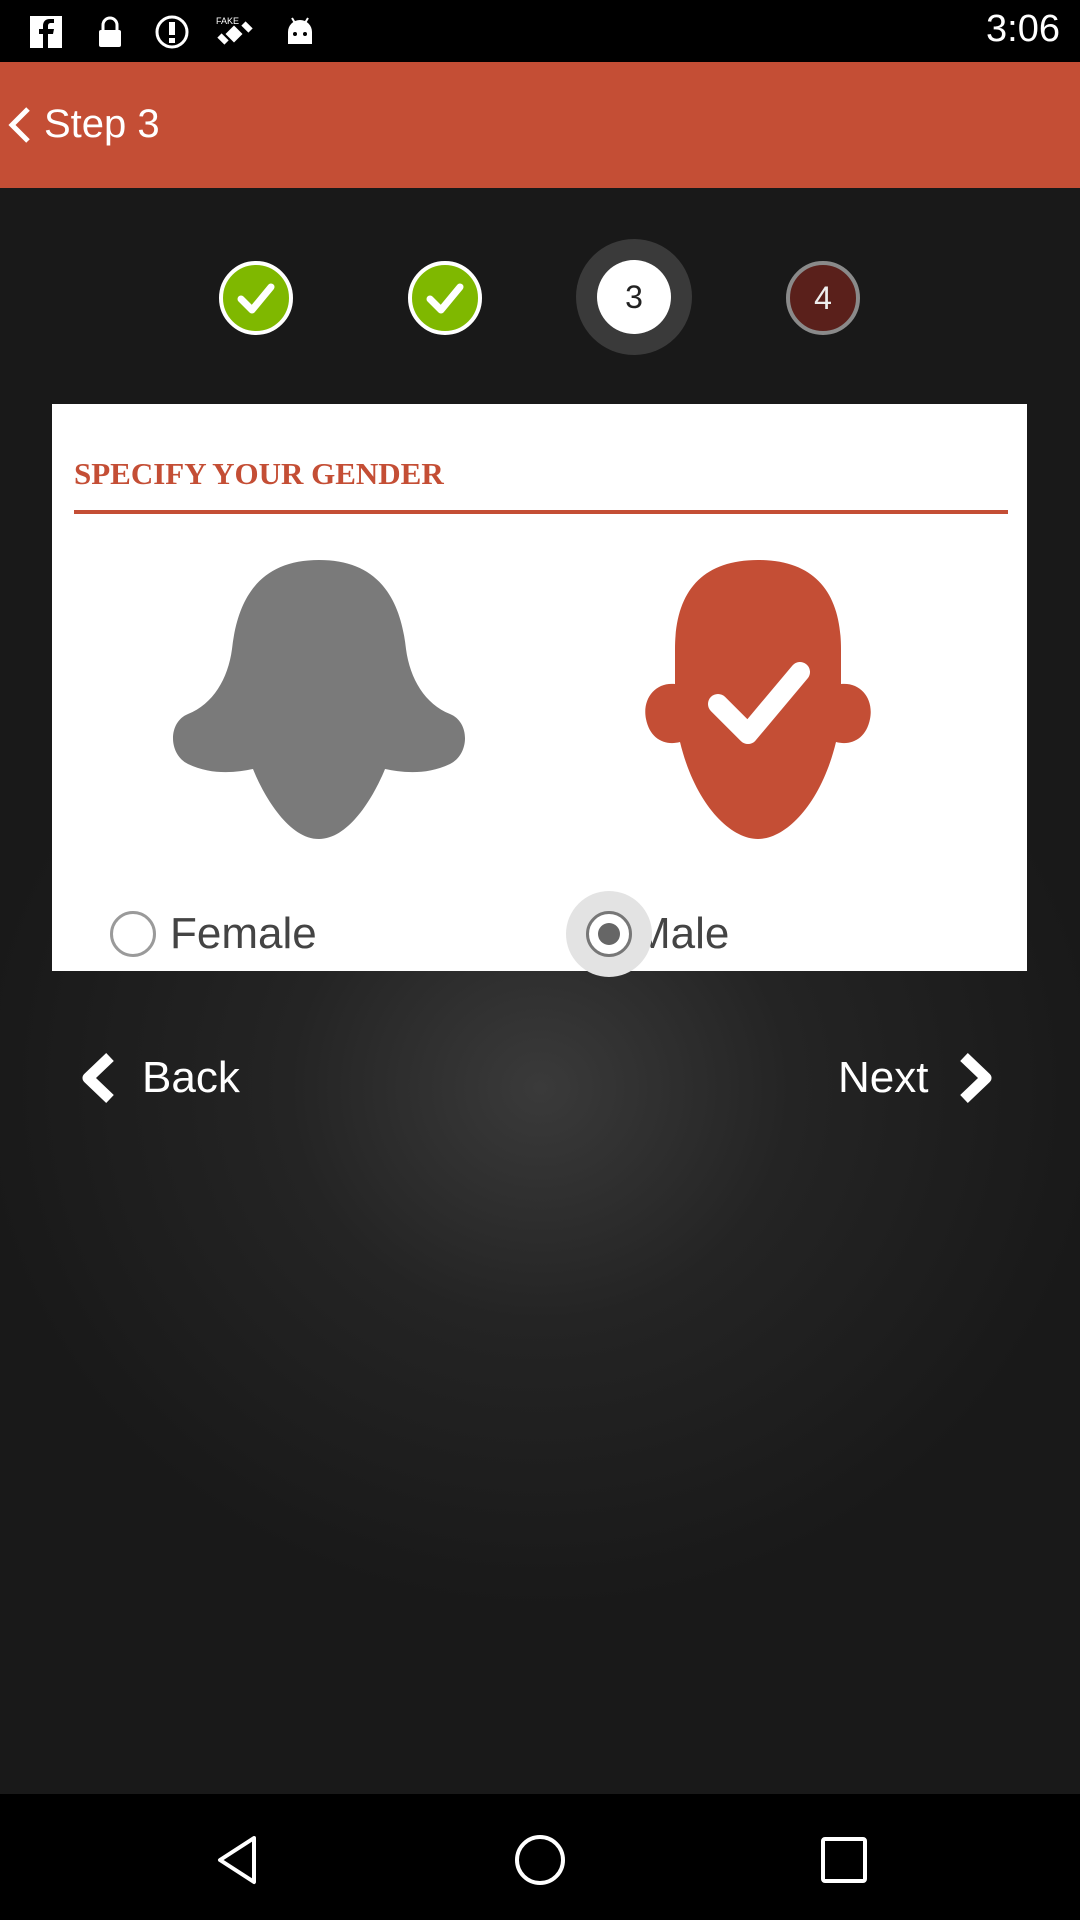 The height and width of the screenshot is (1920, 1080). I want to click on facebook-icon, so click(46, 32).